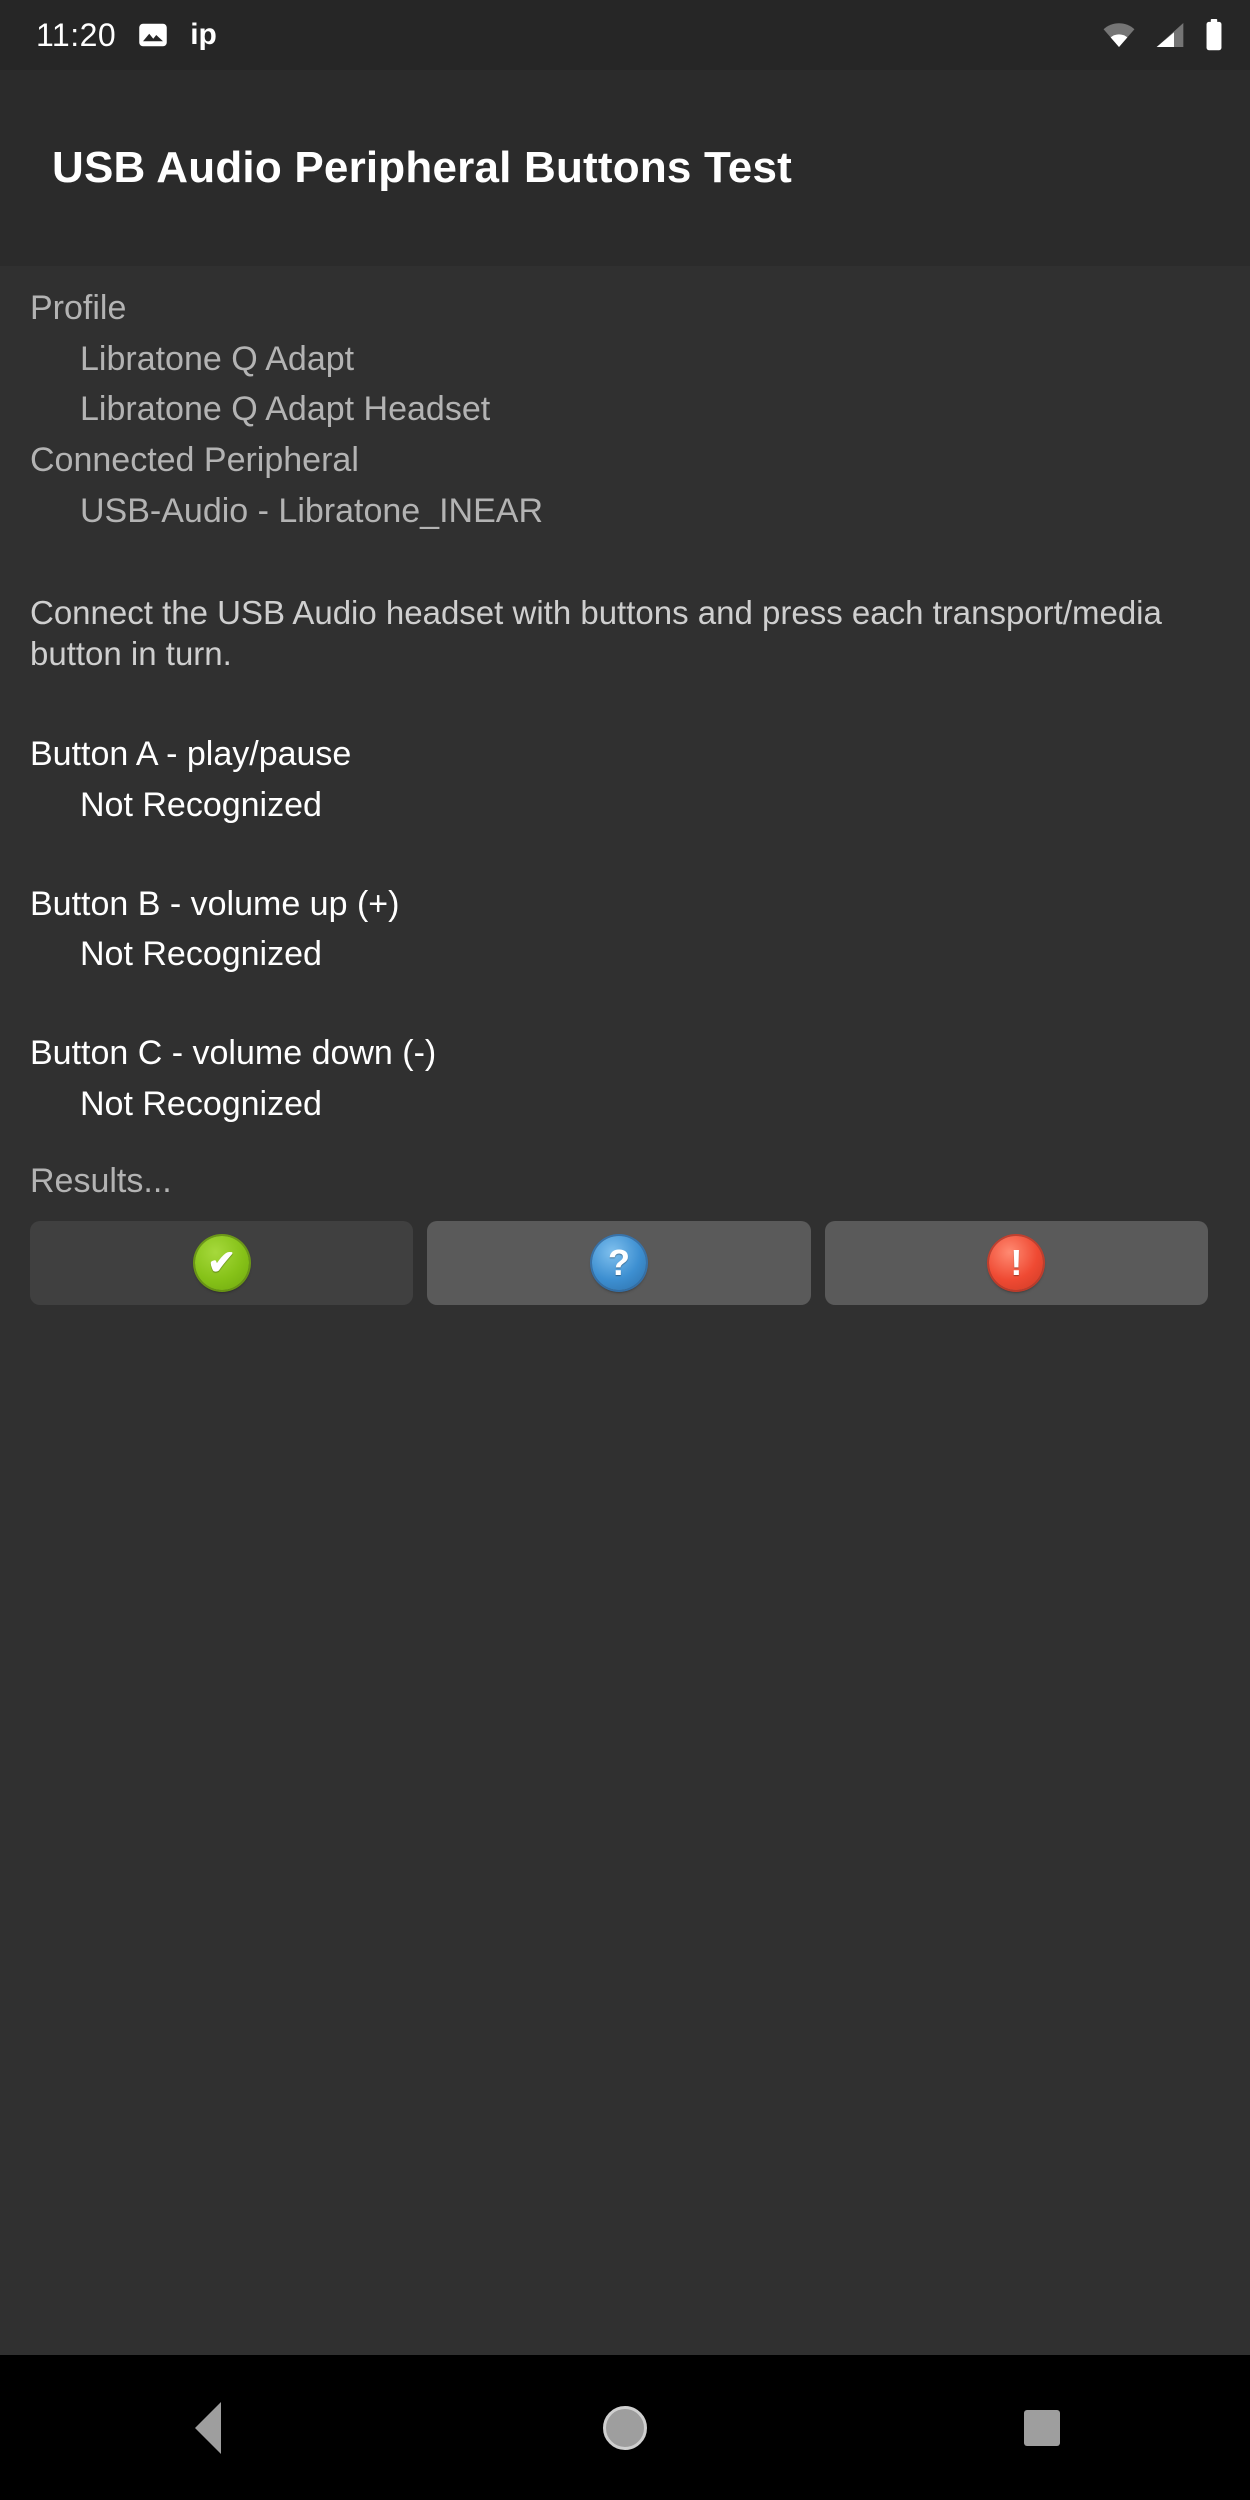  I want to click on connected-peripheral-value: USB-Audio - Libratone_INEAR, so click(312, 510).